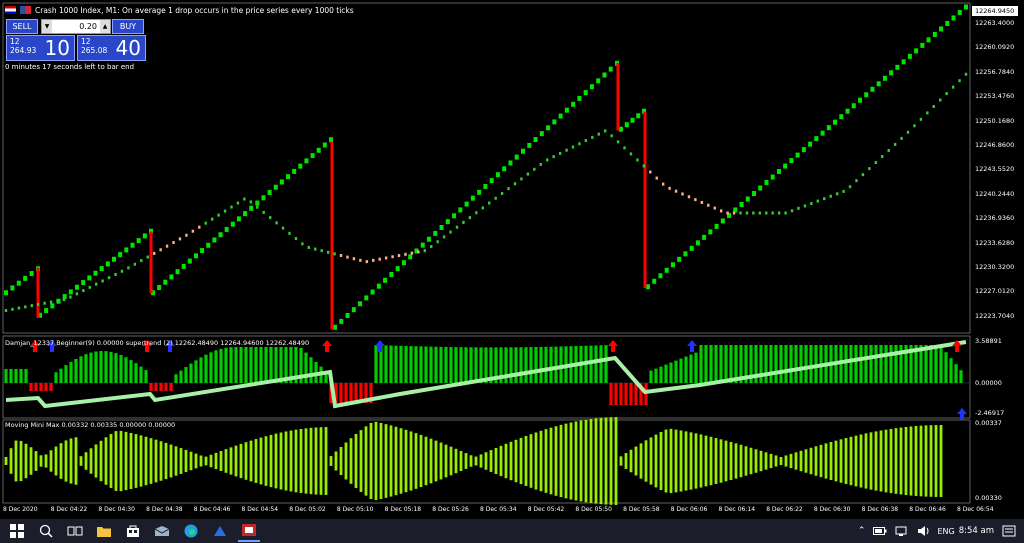  What do you see at coordinates (128, 26) in the screenshot?
I see `buy-button: BUY` at bounding box center [128, 26].